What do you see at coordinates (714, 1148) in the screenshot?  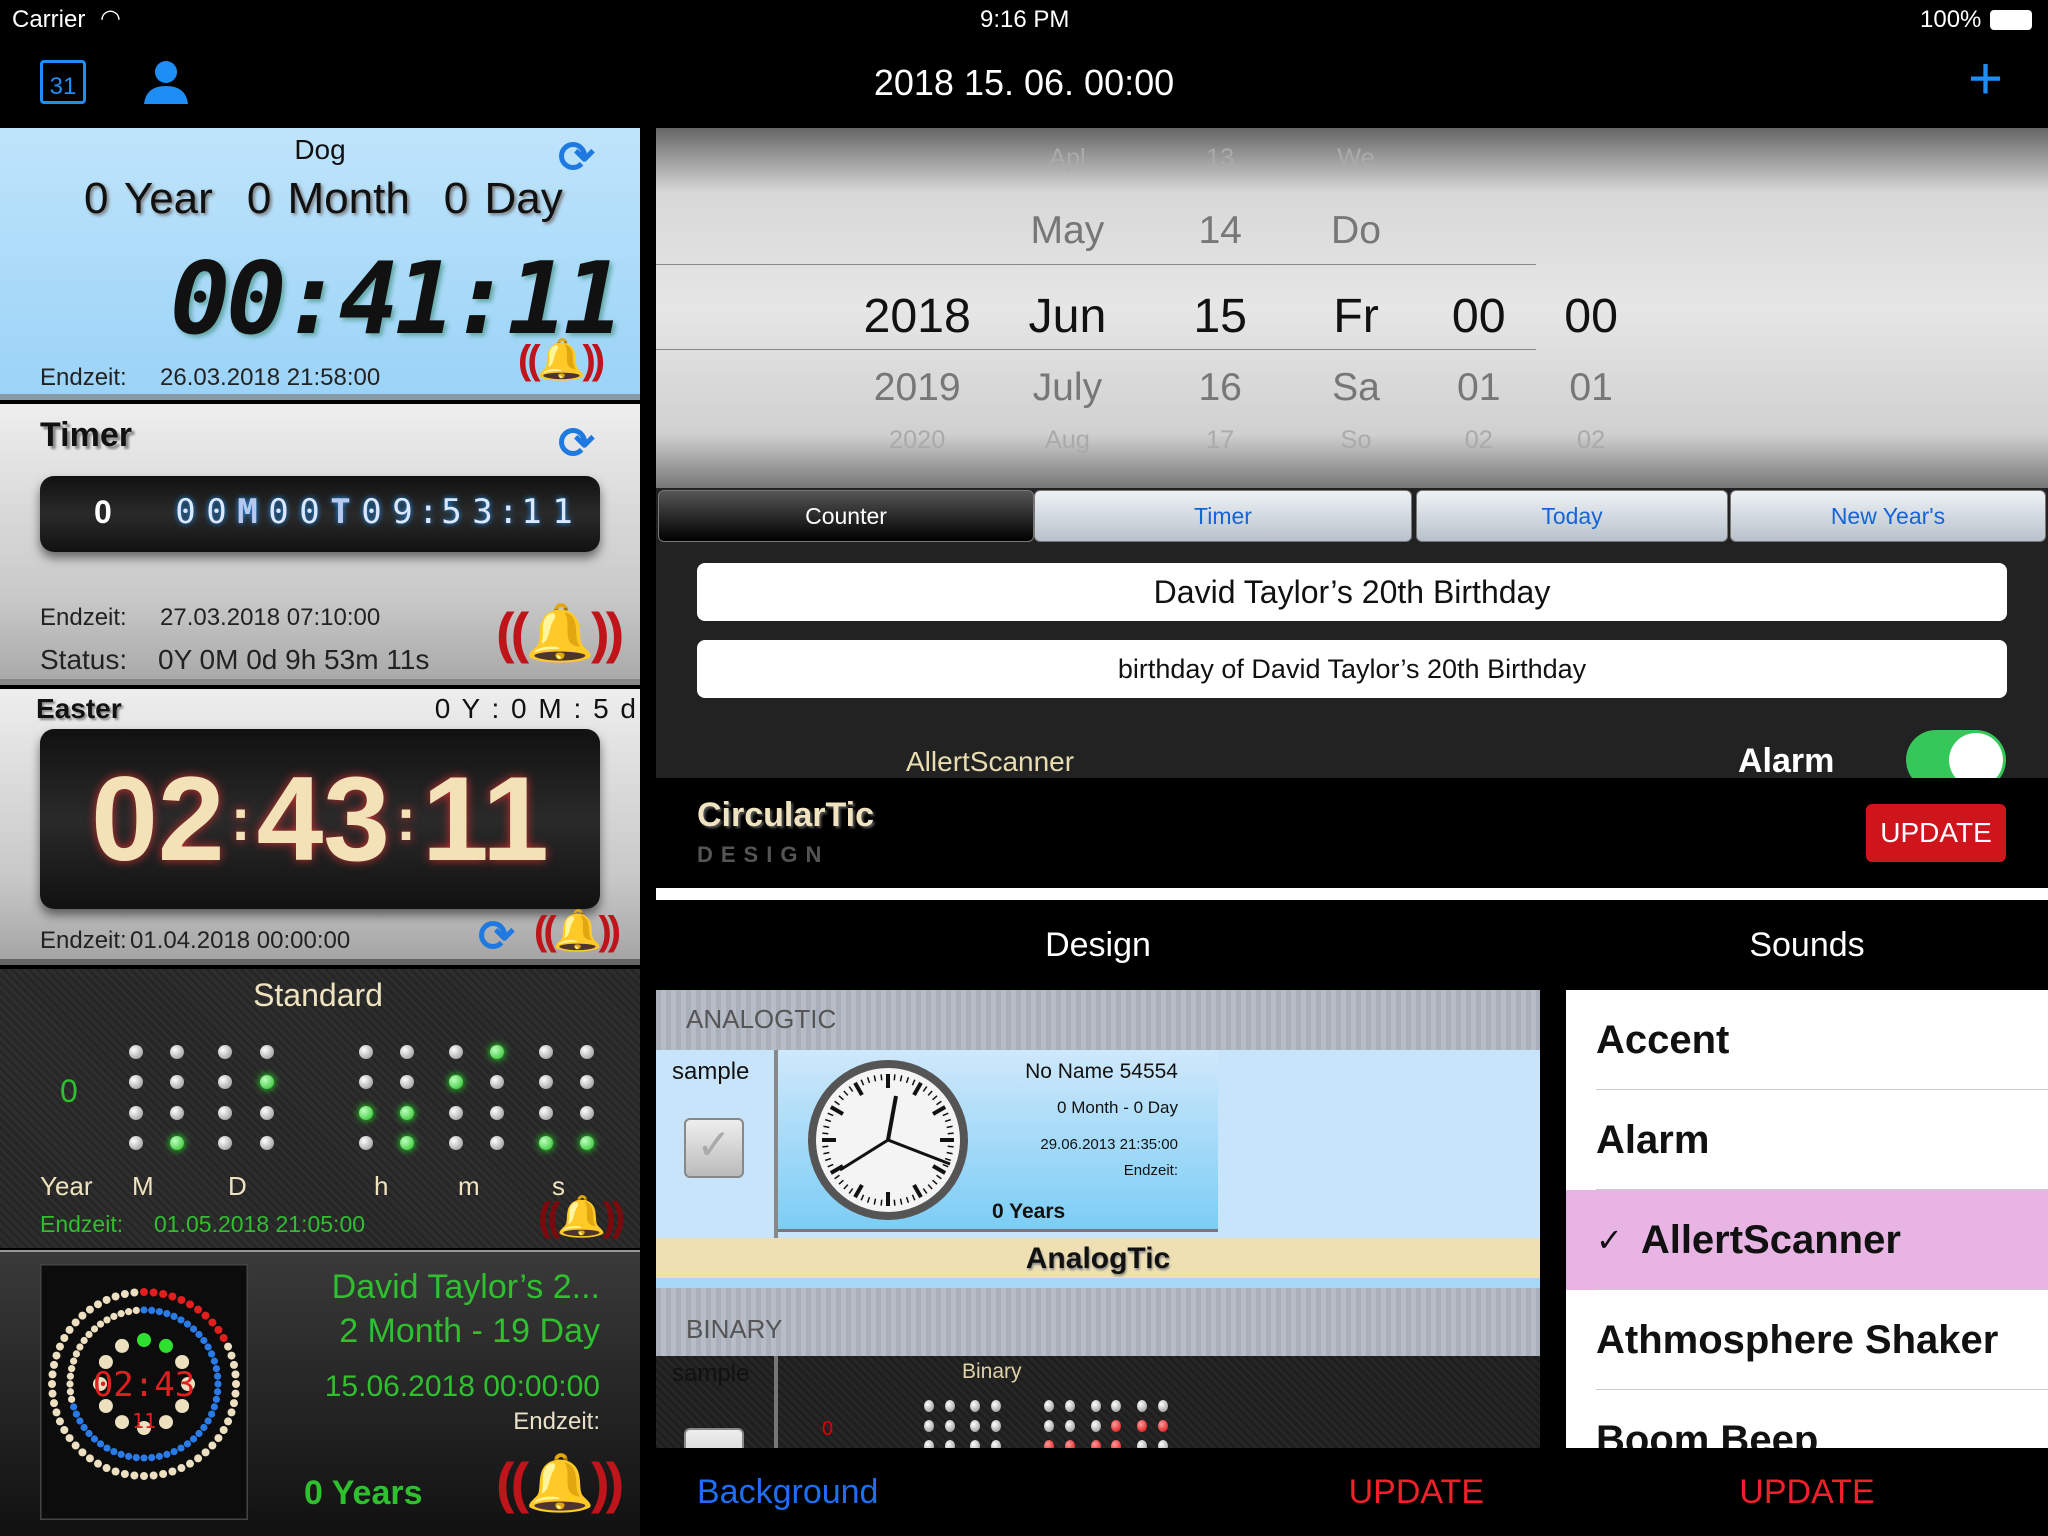 I see `sample-checkbox: ✓` at bounding box center [714, 1148].